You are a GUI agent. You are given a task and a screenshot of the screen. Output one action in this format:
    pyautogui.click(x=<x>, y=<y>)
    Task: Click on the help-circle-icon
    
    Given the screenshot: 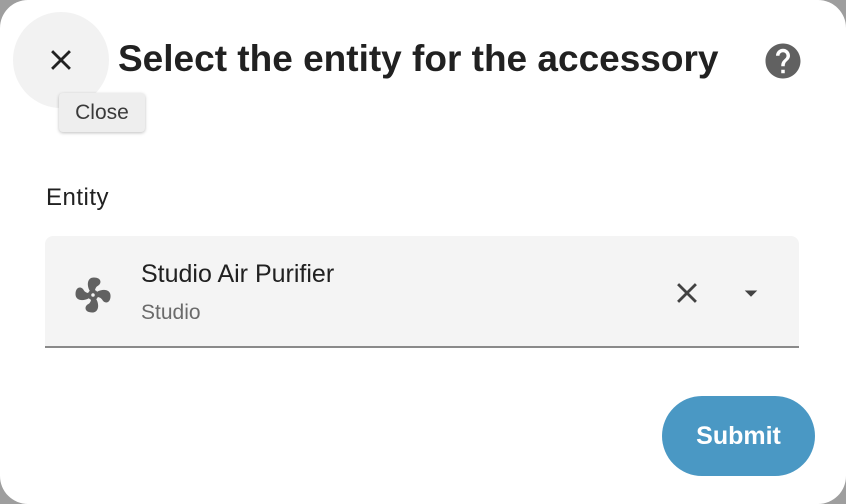 What is the action you would take?
    pyautogui.click(x=783, y=61)
    